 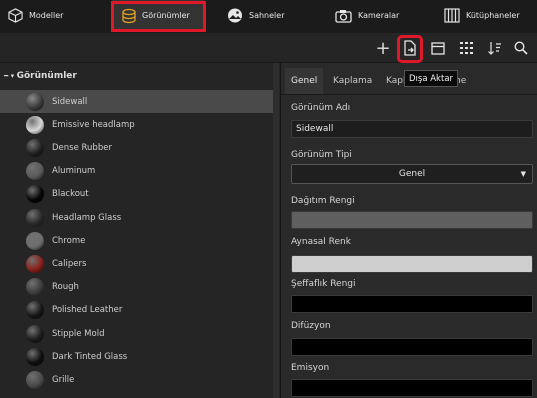 What do you see at coordinates (412, 129) in the screenshot?
I see `appearance-name-input: Sidewall` at bounding box center [412, 129].